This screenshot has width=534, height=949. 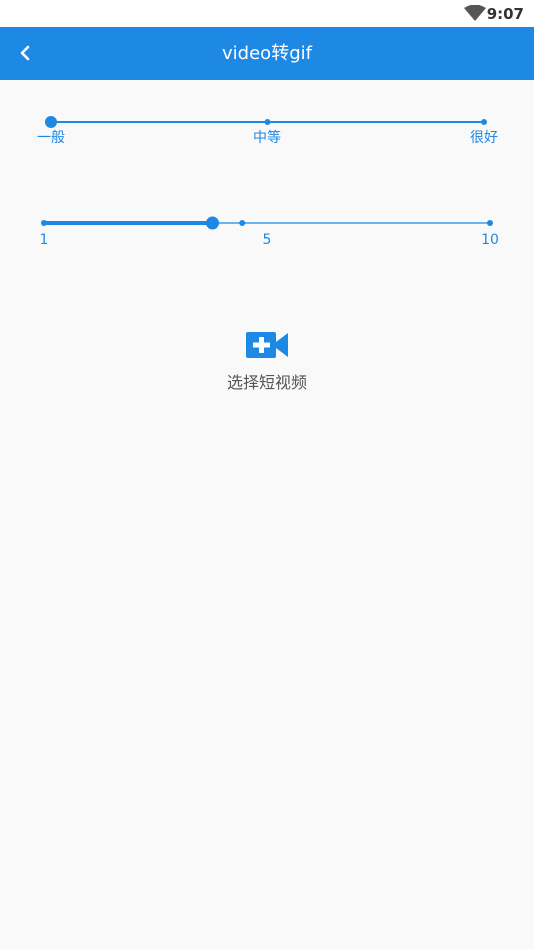 I want to click on quality-tick-label-1: 中等, so click(x=267, y=138).